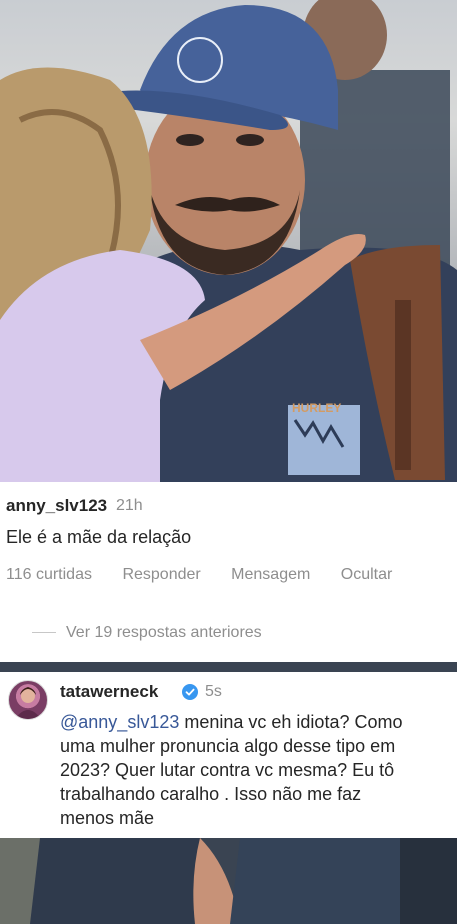 The width and height of the screenshot is (457, 924). Describe the element at coordinates (367, 574) in the screenshot. I see `hide-button: Ocultar` at that location.